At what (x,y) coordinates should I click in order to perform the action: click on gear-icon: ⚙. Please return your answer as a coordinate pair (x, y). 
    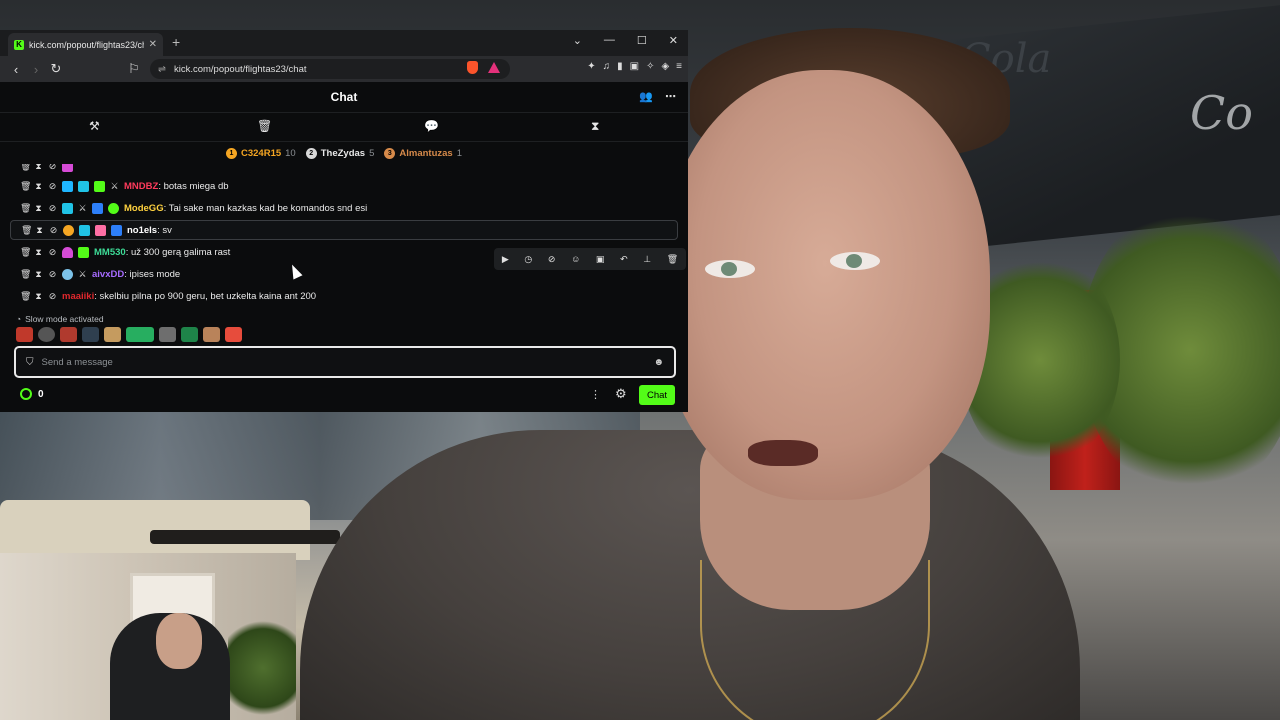
    Looking at the image, I should click on (621, 394).